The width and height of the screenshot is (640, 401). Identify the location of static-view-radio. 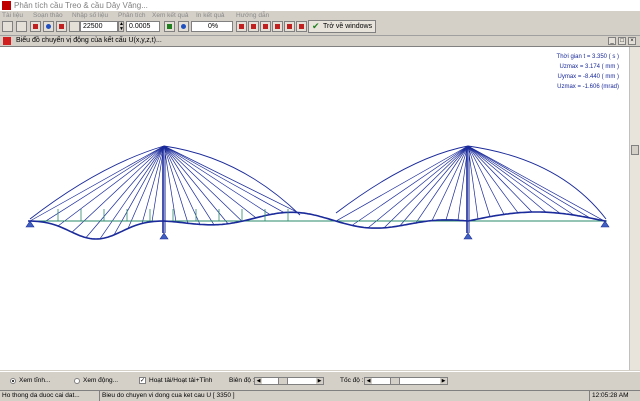
(13, 381).